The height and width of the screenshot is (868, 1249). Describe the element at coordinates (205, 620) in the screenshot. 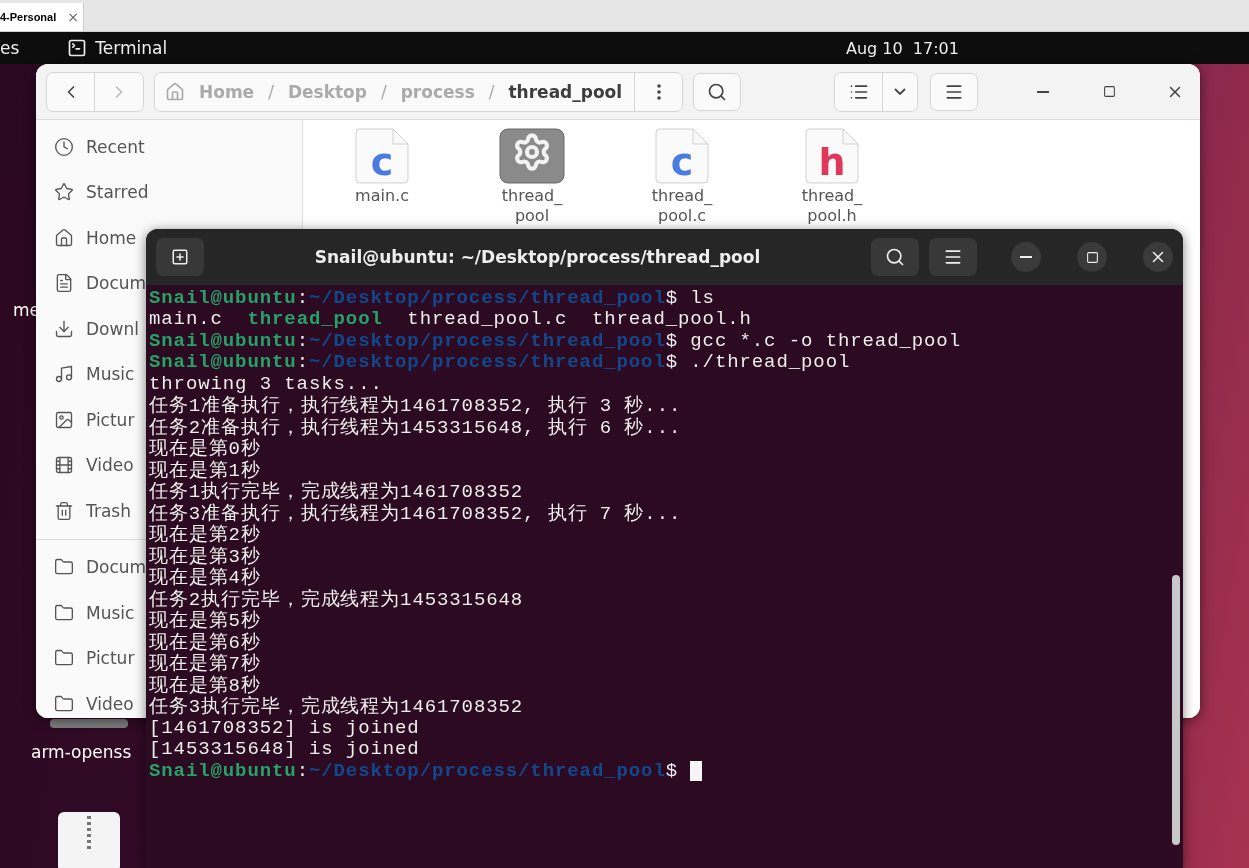

I see `terminal-line: 现在是第5秒` at that location.